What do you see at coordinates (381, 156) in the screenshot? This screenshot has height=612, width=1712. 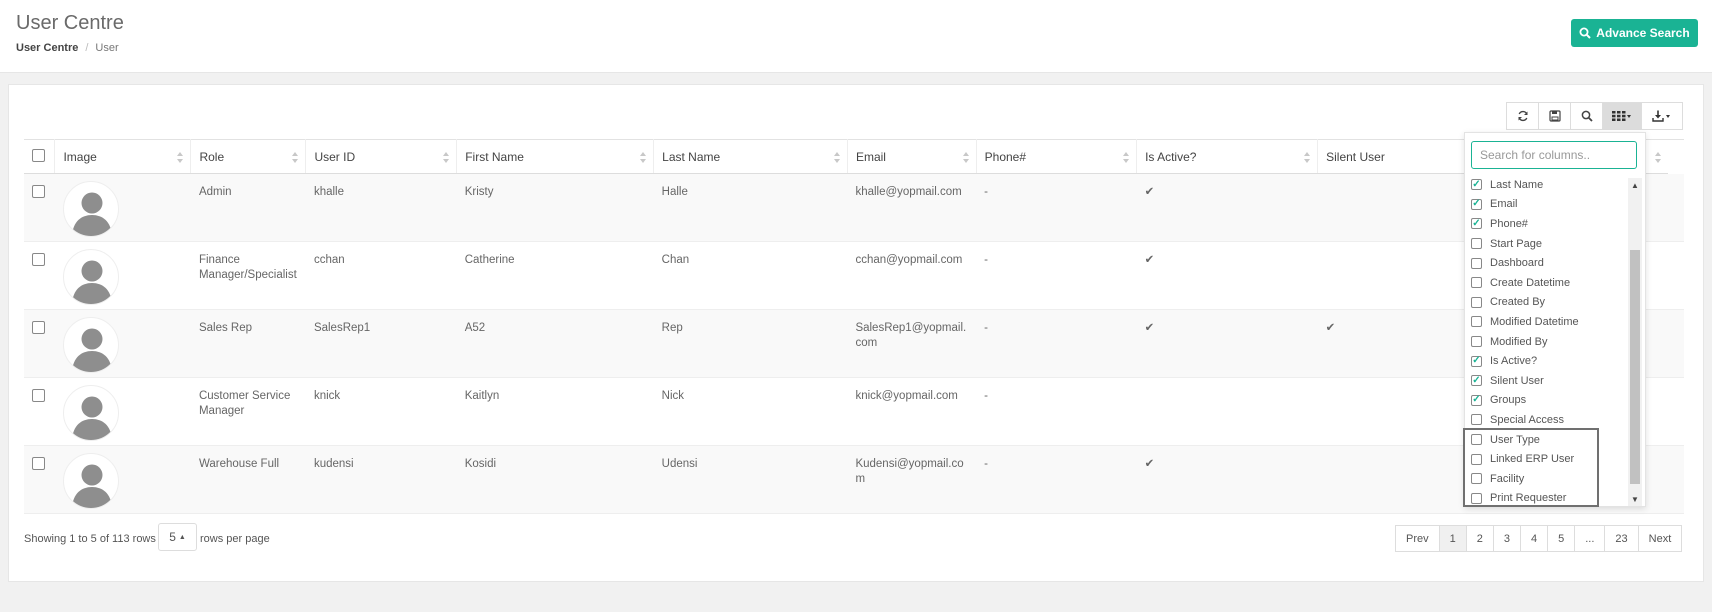 I see `column-header-user-id: User ID` at bounding box center [381, 156].